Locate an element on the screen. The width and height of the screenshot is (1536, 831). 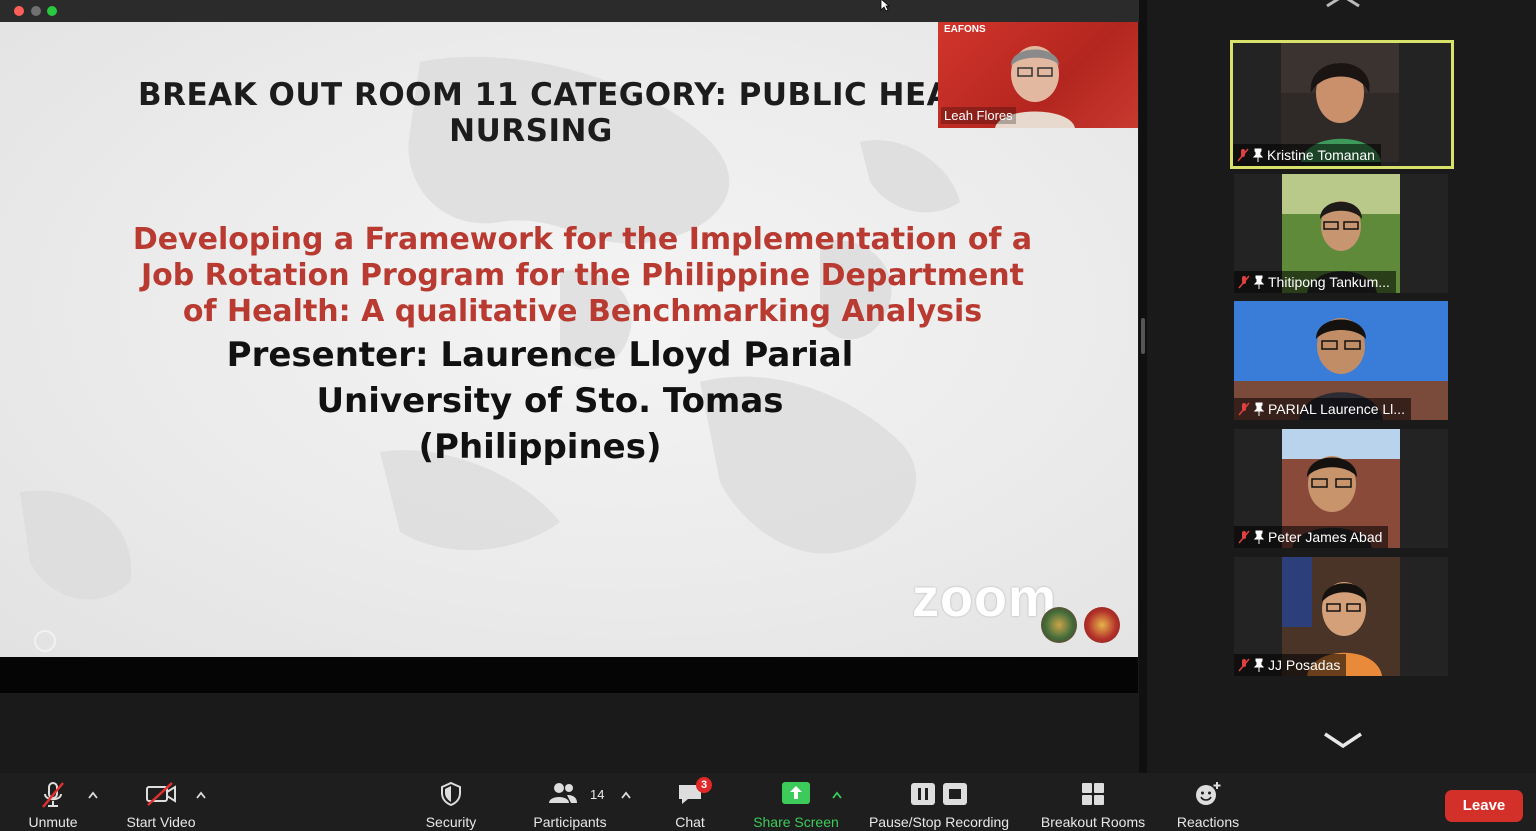
participant-name: Peter James Abad is located at coordinates (1325, 537).